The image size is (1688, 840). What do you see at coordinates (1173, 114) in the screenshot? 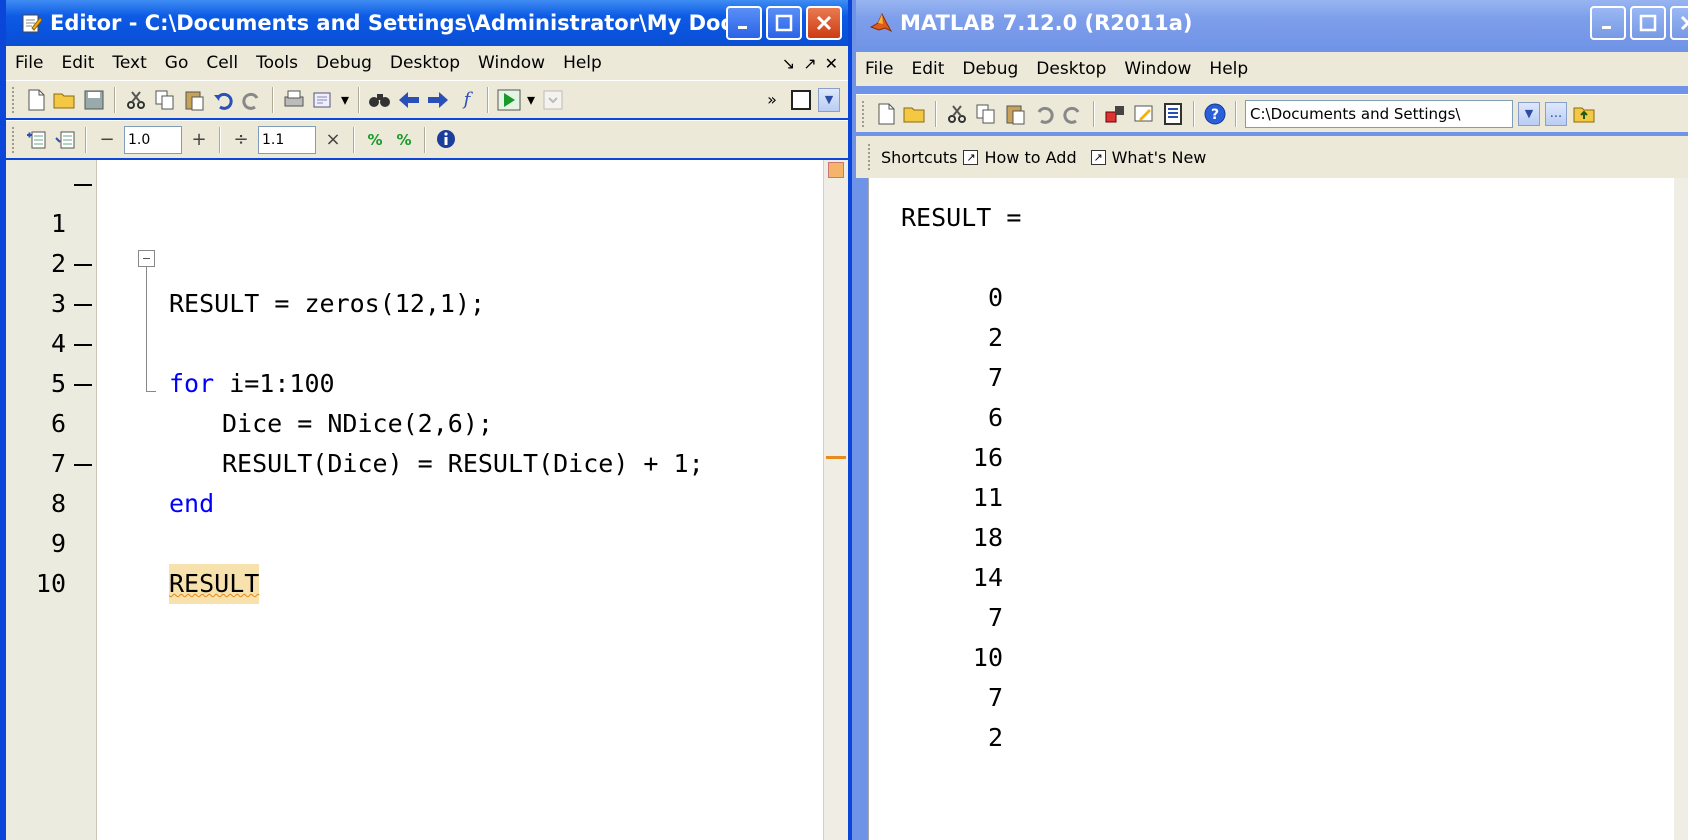
I see `profiler-icon` at bounding box center [1173, 114].